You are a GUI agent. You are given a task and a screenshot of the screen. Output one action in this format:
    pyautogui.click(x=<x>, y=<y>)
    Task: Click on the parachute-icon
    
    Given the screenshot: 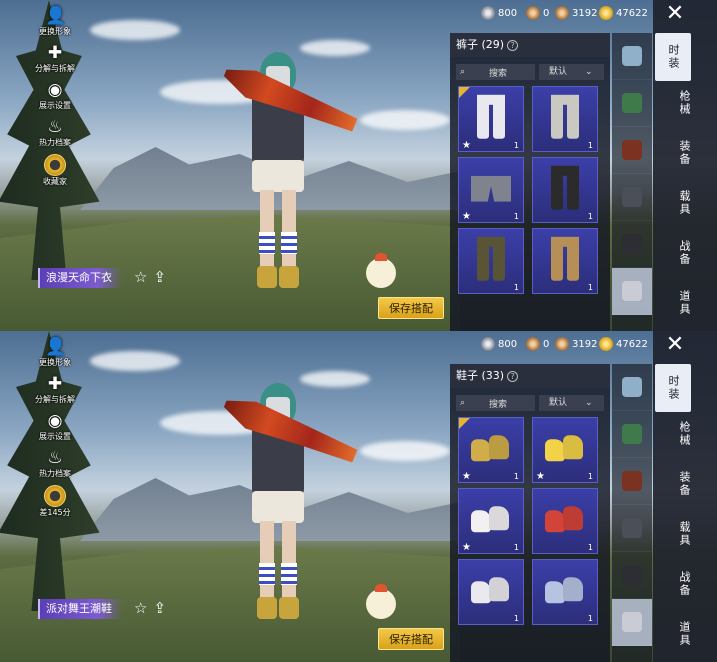 What is the action you would take?
    pyautogui.click(x=632, y=103)
    